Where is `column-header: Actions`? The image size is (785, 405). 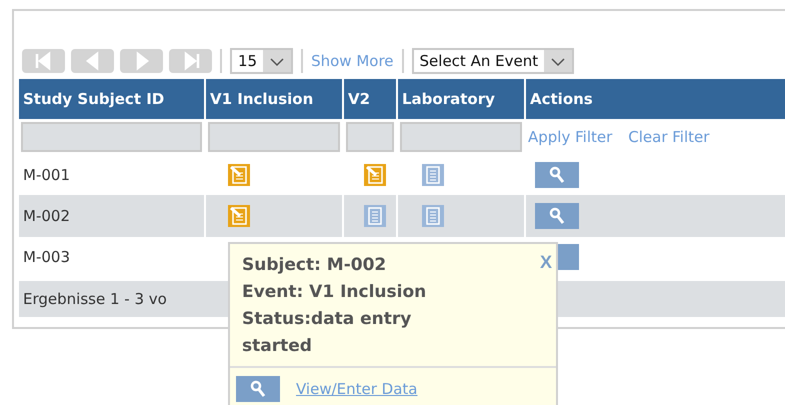 column-header: Actions is located at coordinates (655, 99).